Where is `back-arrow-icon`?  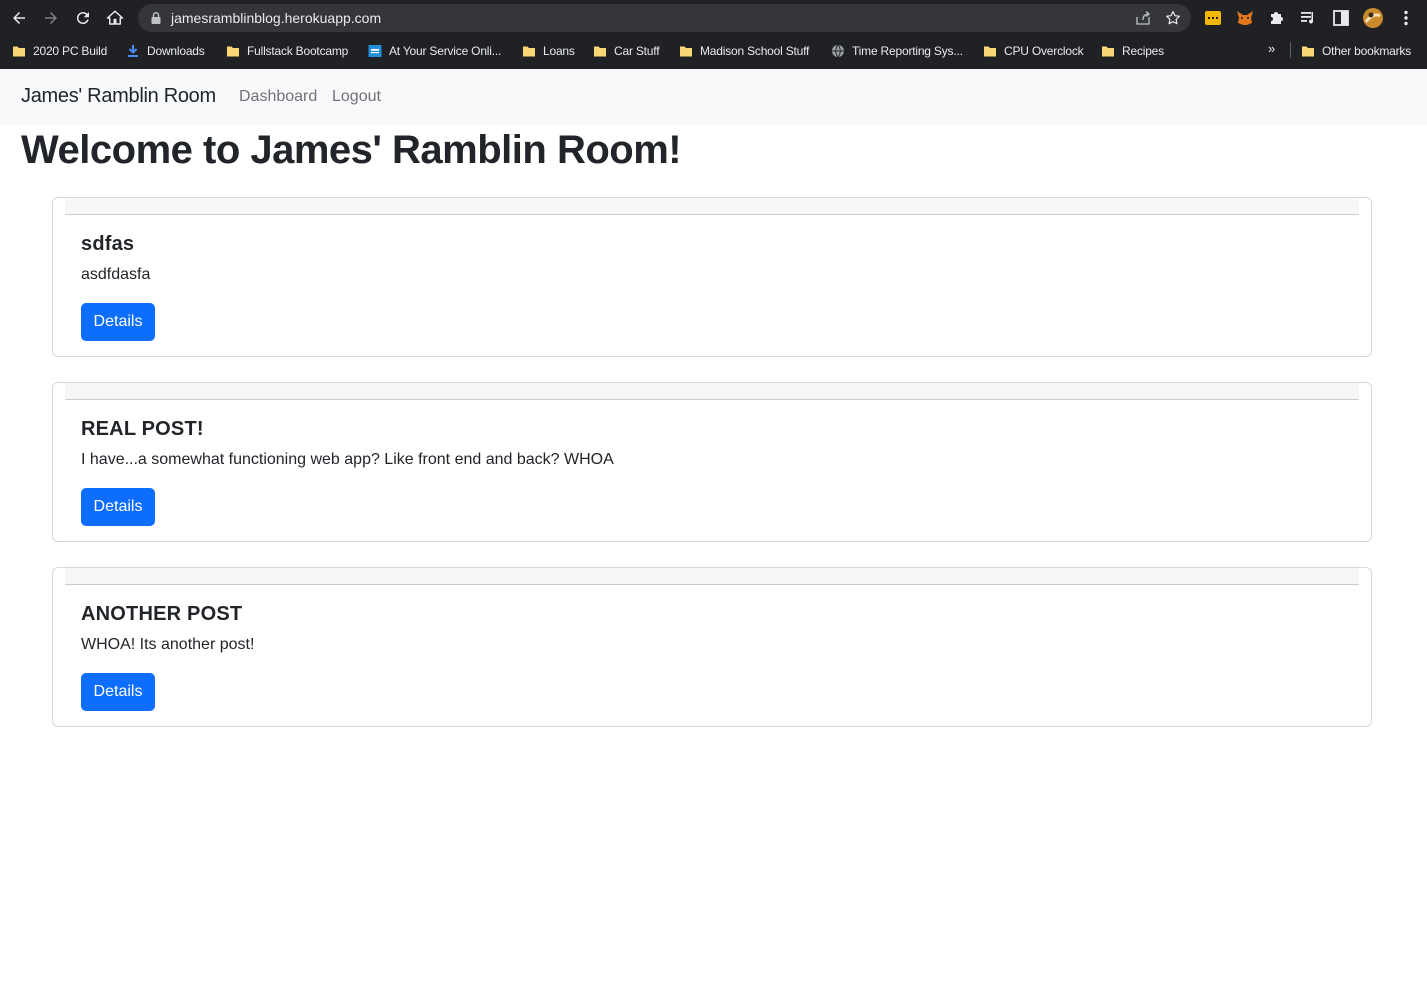 back-arrow-icon is located at coordinates (19, 18).